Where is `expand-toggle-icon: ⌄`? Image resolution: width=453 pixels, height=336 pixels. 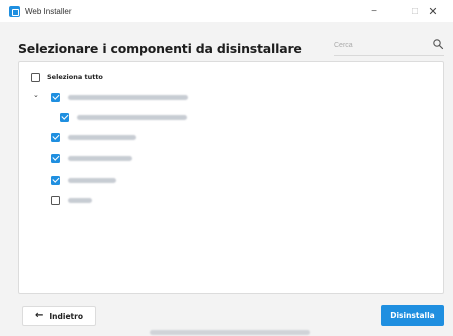 expand-toggle-icon: ⌄ is located at coordinates (36, 95).